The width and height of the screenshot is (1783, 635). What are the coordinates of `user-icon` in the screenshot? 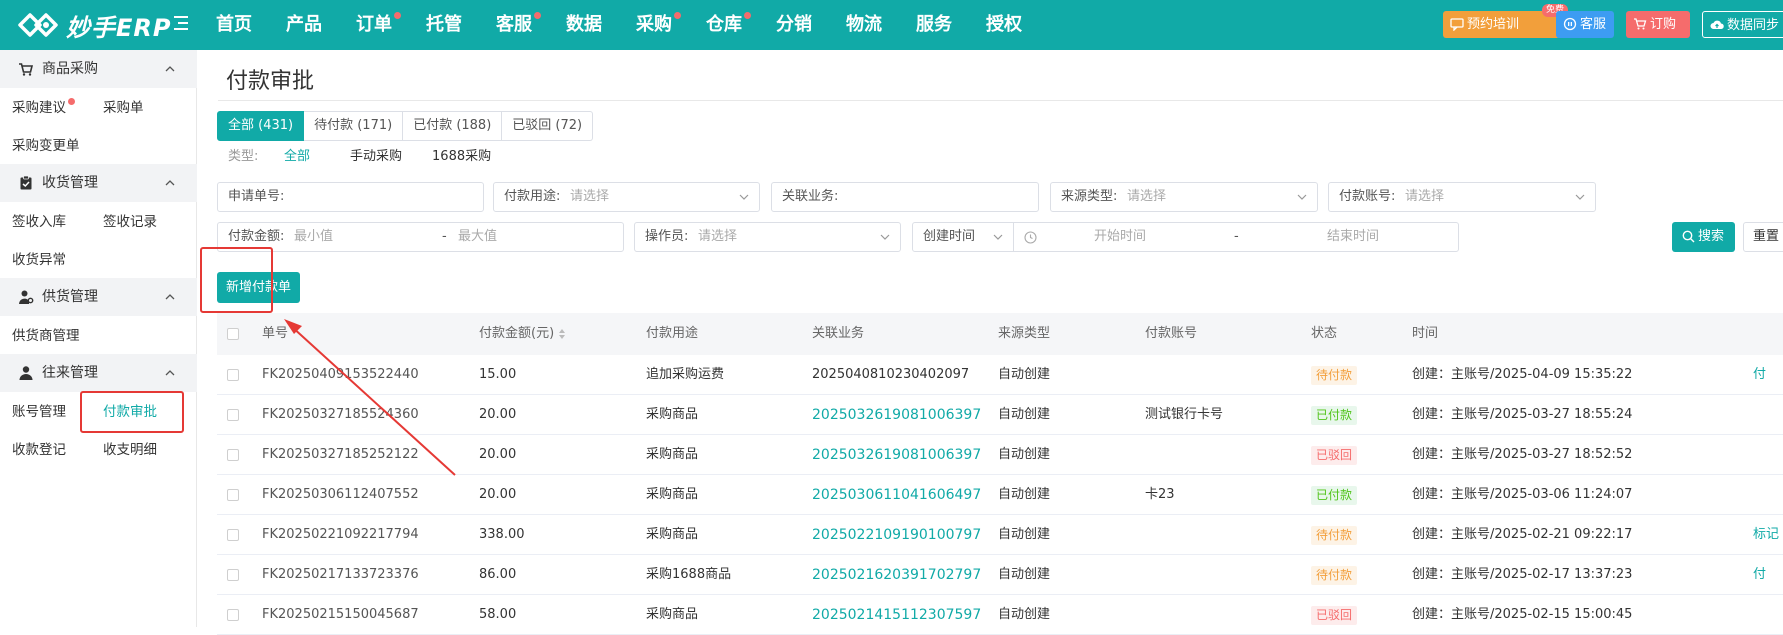 It's located at (26, 373).